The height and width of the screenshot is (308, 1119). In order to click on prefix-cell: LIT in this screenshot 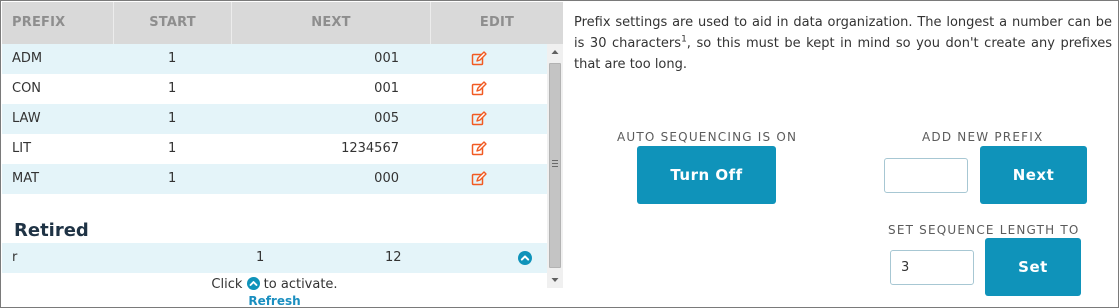, I will do `click(22, 148)`.